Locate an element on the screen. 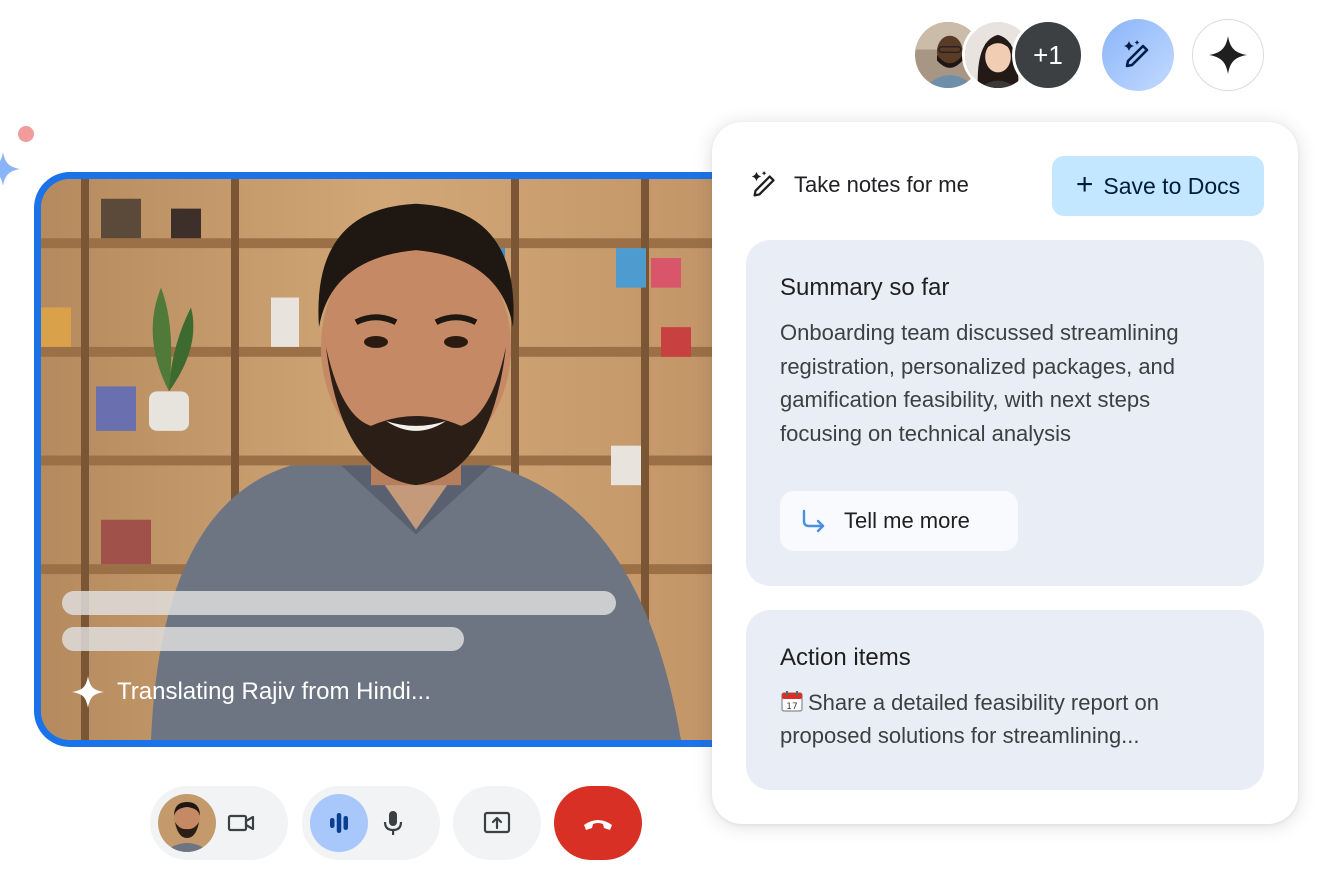  summary-title: Summary so far is located at coordinates (865, 287).